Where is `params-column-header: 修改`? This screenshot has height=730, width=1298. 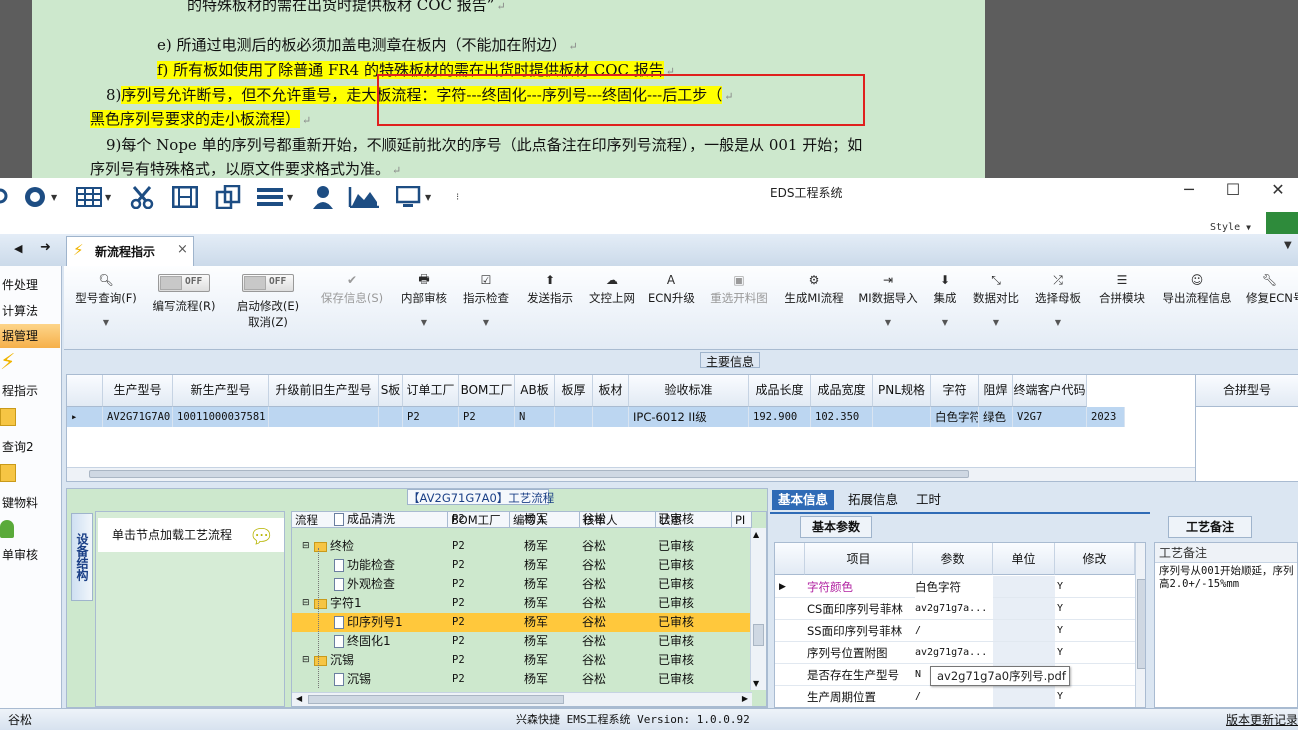
params-column-header: 修改 is located at coordinates (1095, 559).